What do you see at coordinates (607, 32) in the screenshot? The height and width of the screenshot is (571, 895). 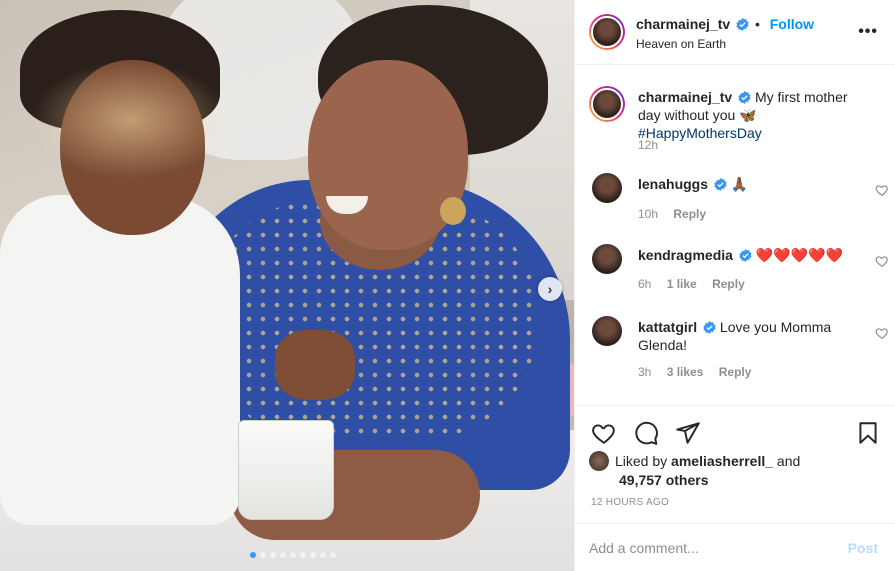 I see `author-avatar` at bounding box center [607, 32].